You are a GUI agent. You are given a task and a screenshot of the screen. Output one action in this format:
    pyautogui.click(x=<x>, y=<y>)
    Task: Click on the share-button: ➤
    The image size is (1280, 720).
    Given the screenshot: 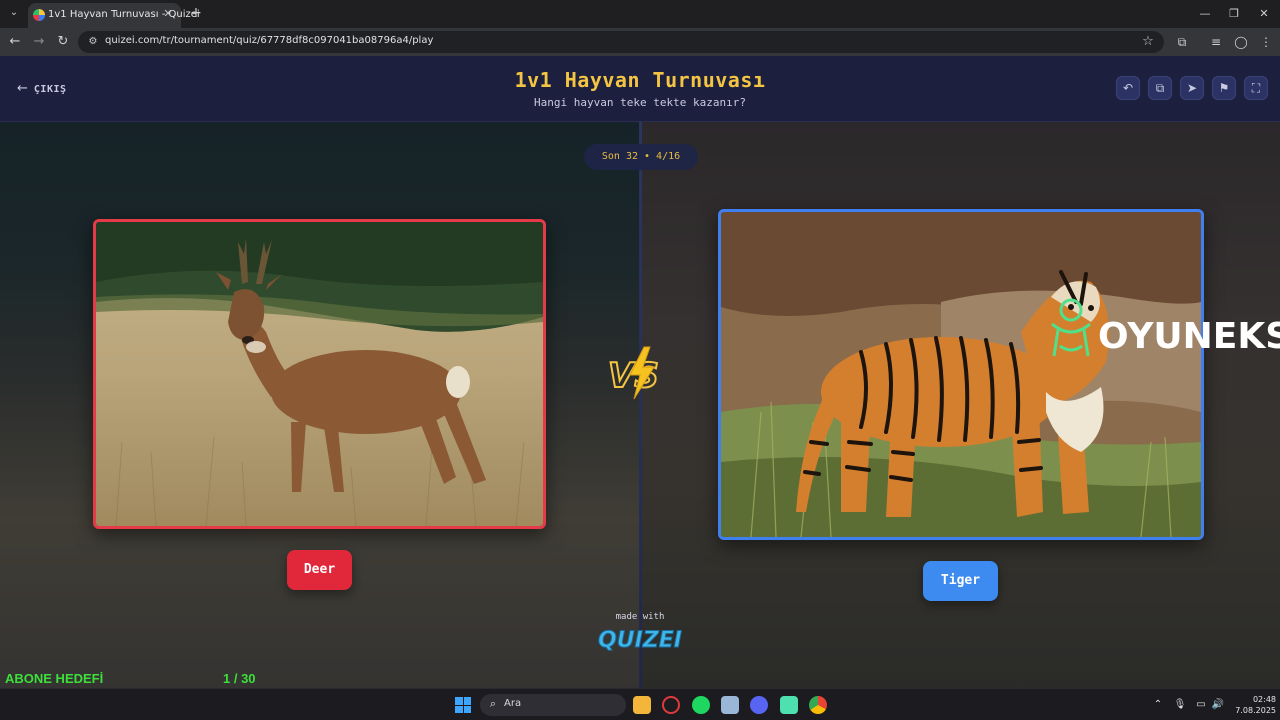 What is the action you would take?
    pyautogui.click(x=1192, y=88)
    